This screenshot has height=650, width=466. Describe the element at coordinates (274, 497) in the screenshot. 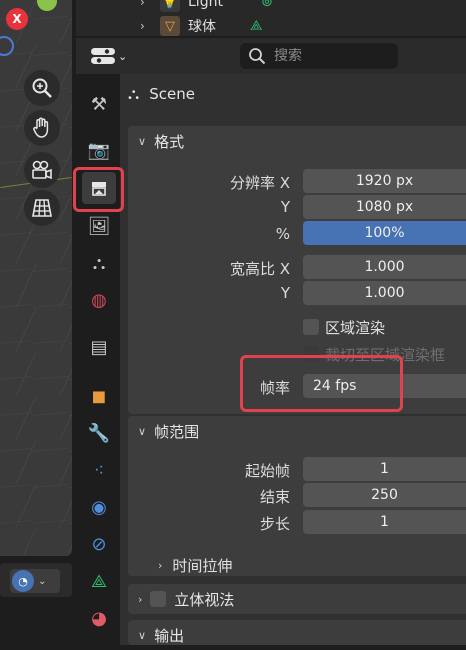

I see `frame-end-label: 结束` at that location.